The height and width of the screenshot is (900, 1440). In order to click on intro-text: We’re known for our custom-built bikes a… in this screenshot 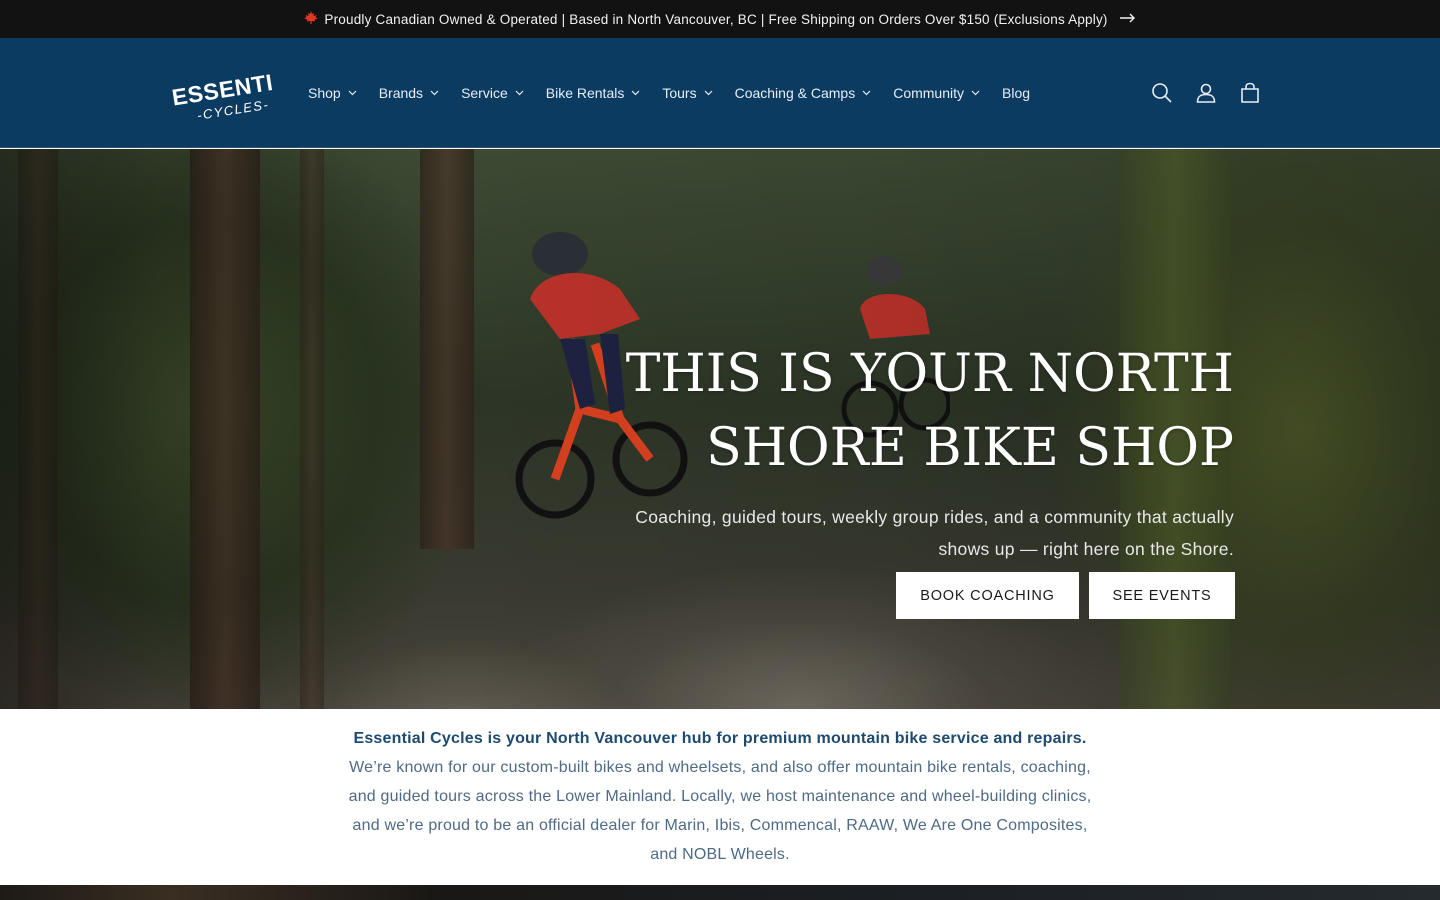, I will do `click(720, 811)`.